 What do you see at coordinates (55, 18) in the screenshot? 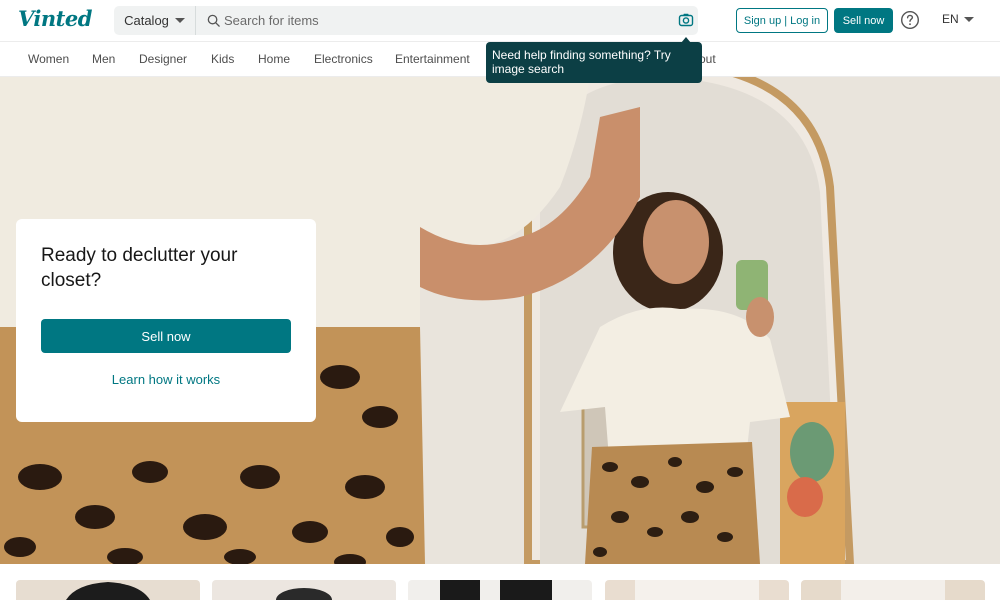
I see `vinted-logo: Vinted` at bounding box center [55, 18].